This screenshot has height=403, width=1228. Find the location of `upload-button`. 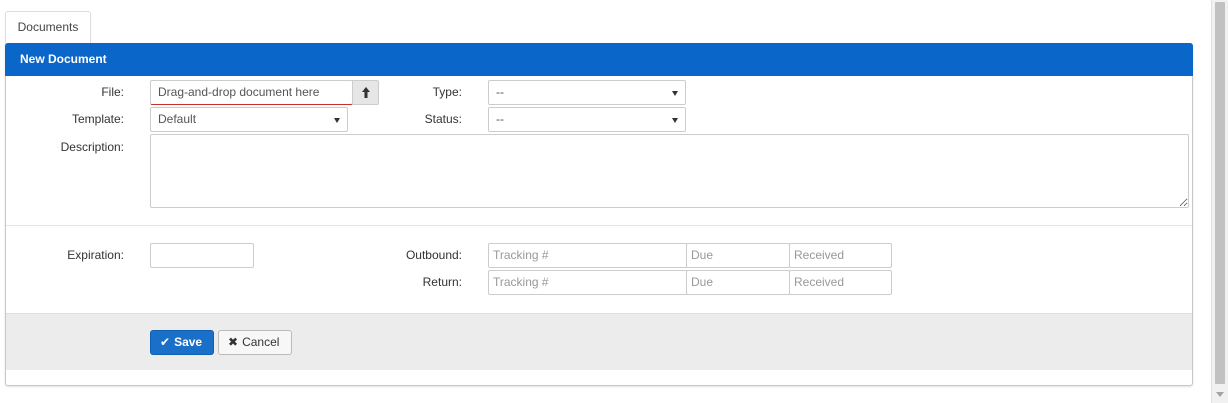

upload-button is located at coordinates (365, 92).